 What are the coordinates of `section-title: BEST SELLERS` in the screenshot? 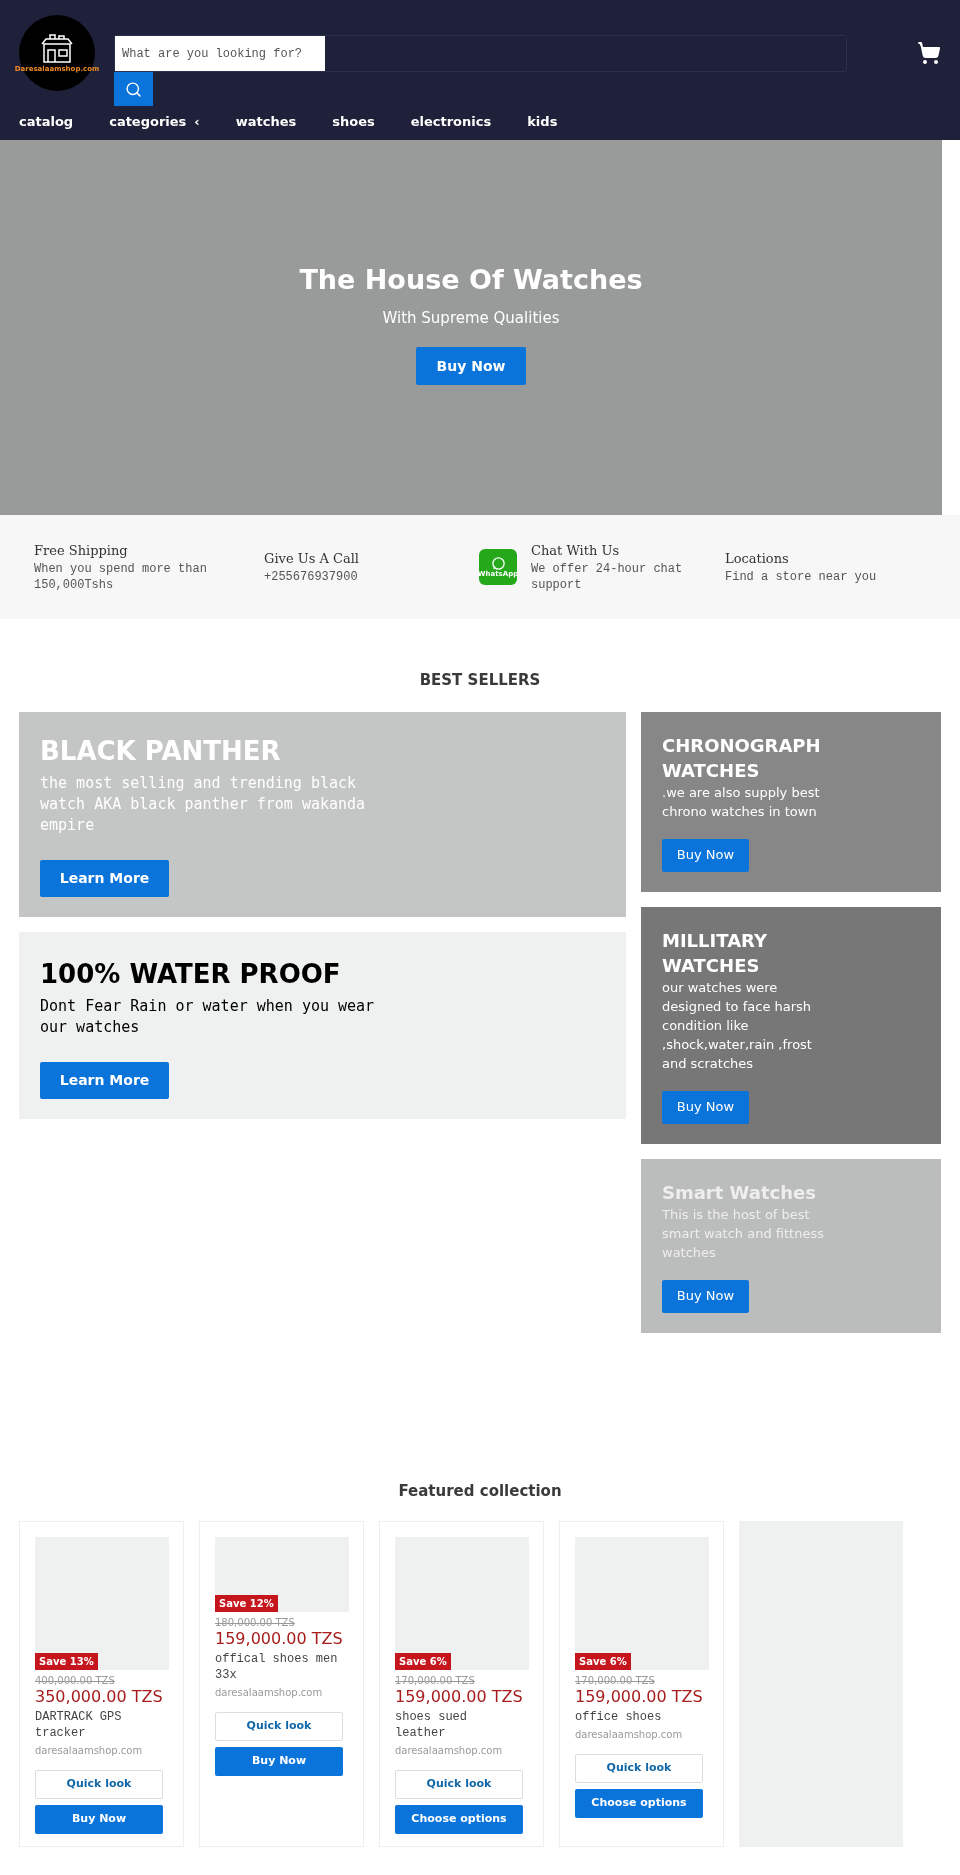 It's located at (480, 680).